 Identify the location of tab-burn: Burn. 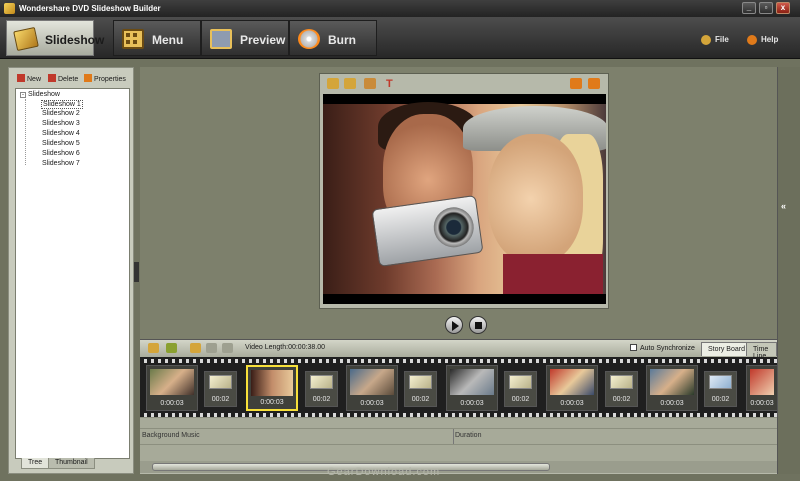
(333, 38).